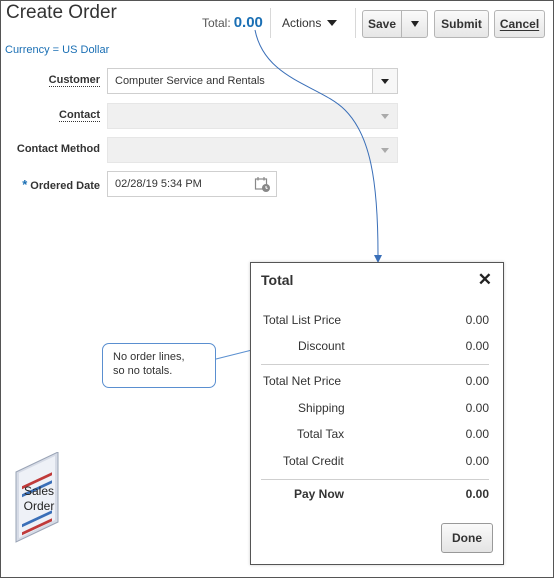  What do you see at coordinates (65, 186) in the screenshot?
I see `ordered-date-label-text: Ordered Date` at bounding box center [65, 186].